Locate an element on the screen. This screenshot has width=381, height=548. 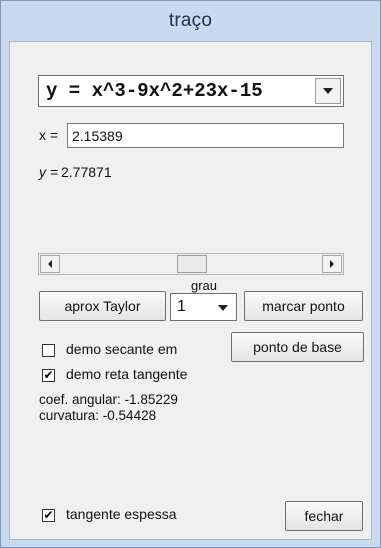
y-readout-value: 2.77871 is located at coordinates (86, 172).